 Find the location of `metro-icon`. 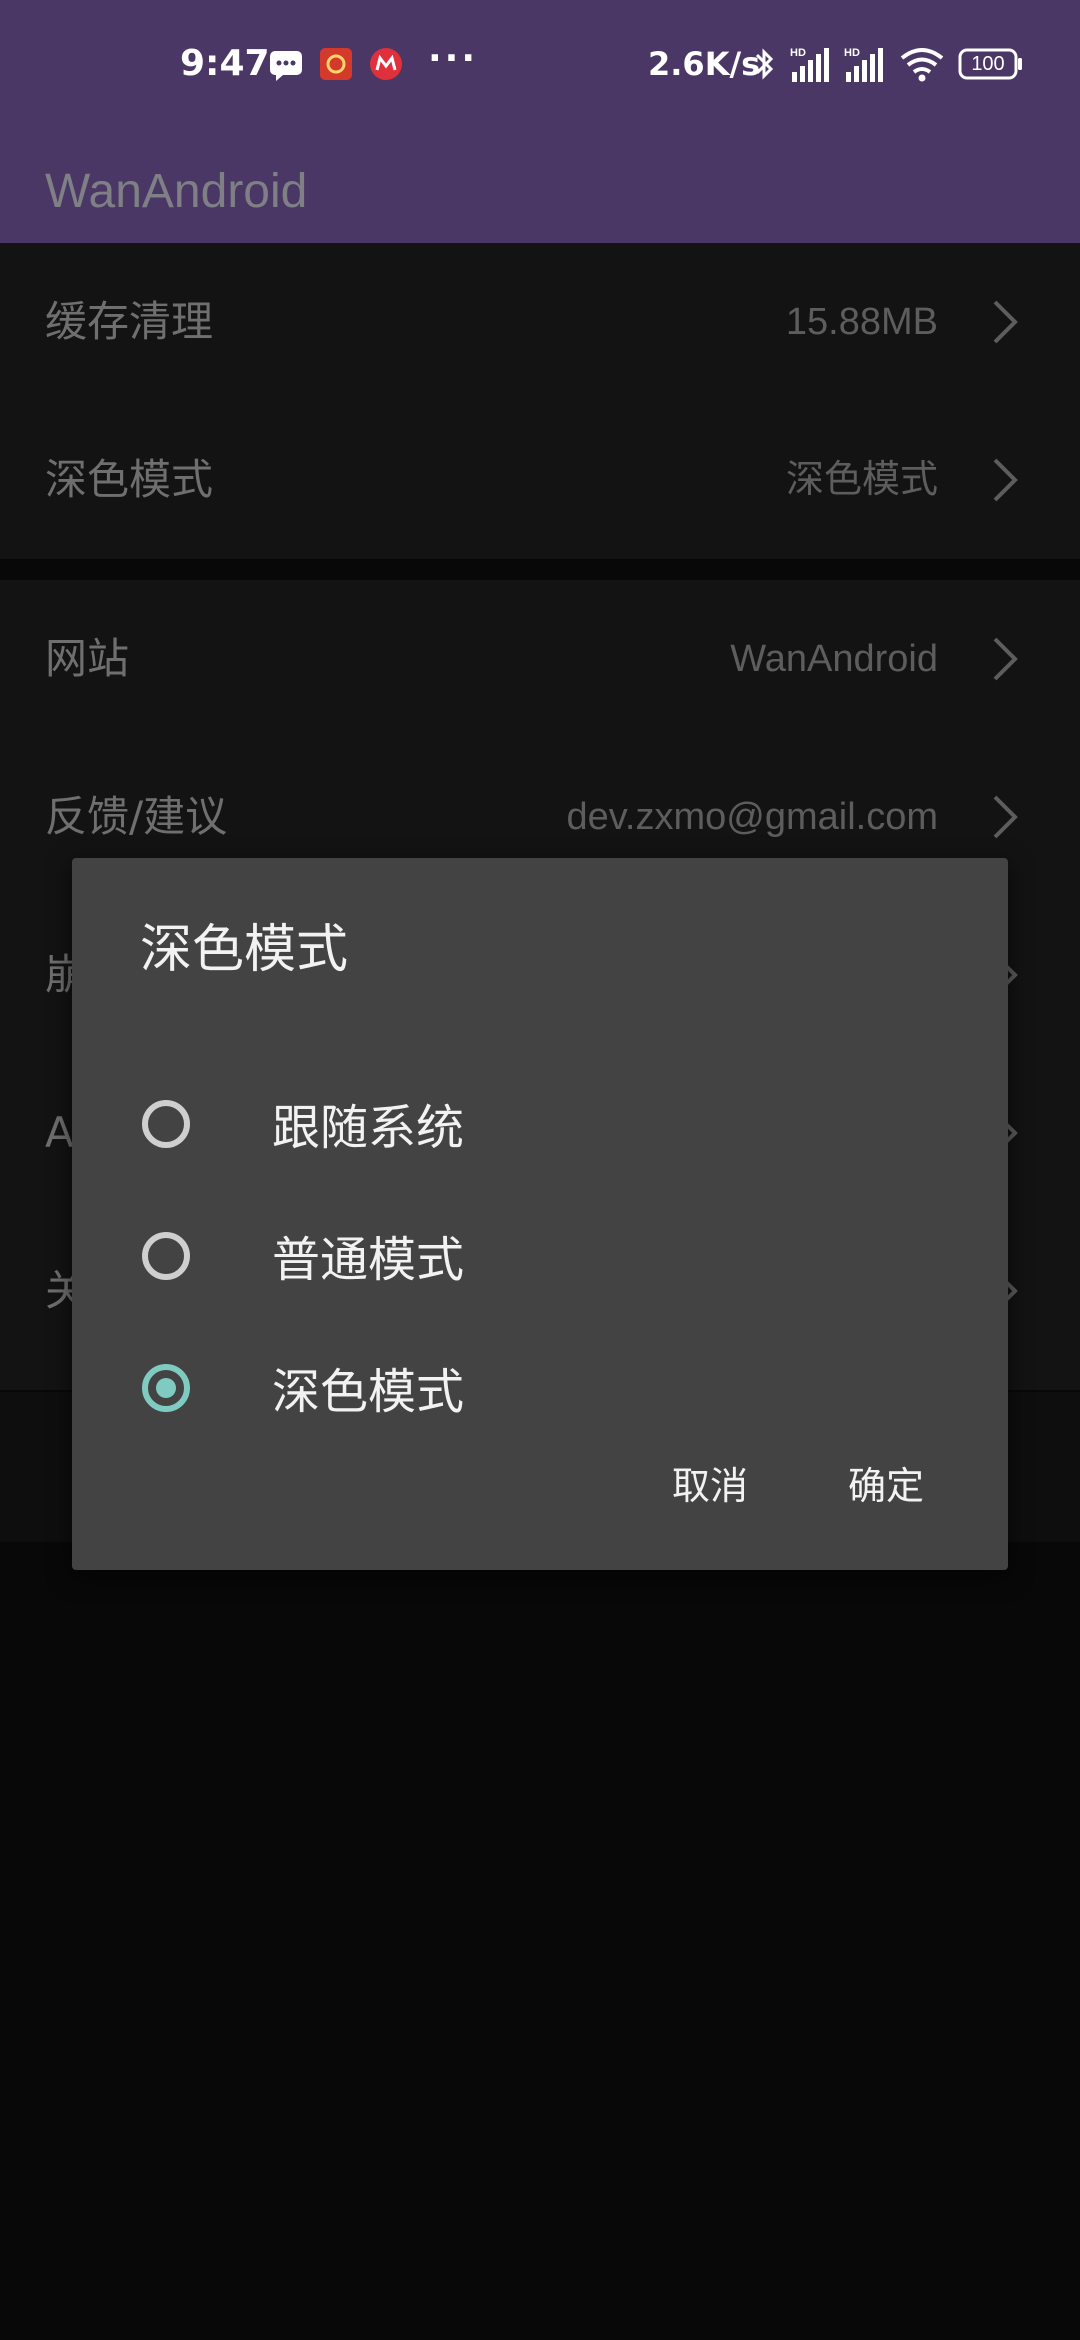

metro-icon is located at coordinates (386, 64).